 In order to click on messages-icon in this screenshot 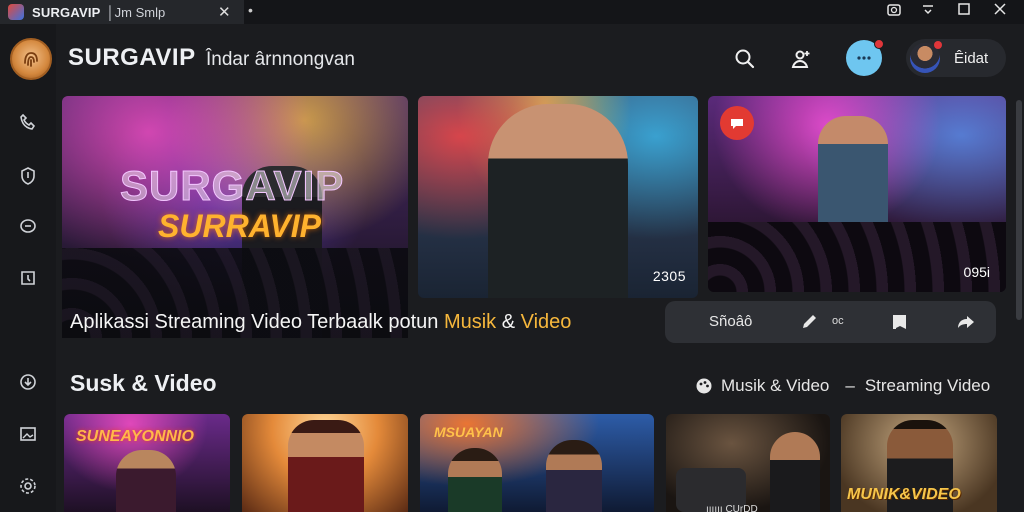, I will do `click(864, 58)`.